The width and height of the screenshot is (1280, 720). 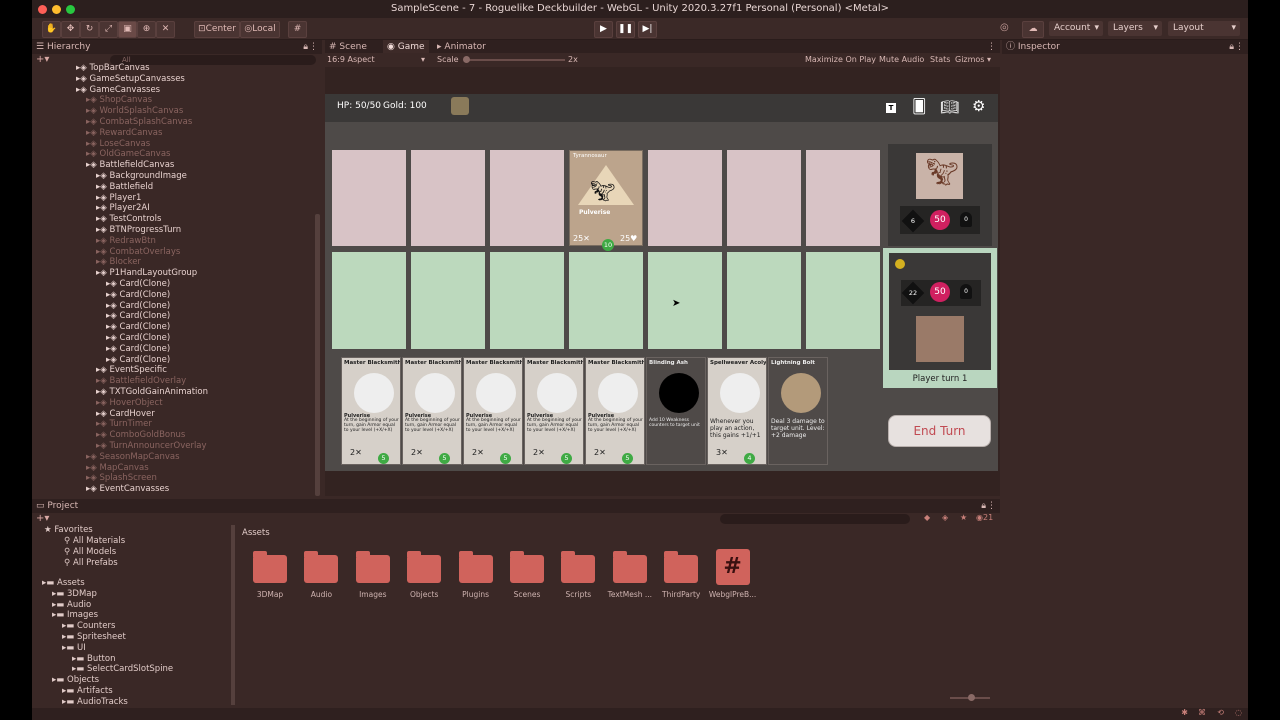 What do you see at coordinates (1004, 27) in the screenshot?
I see `collab-icon: ◎` at bounding box center [1004, 27].